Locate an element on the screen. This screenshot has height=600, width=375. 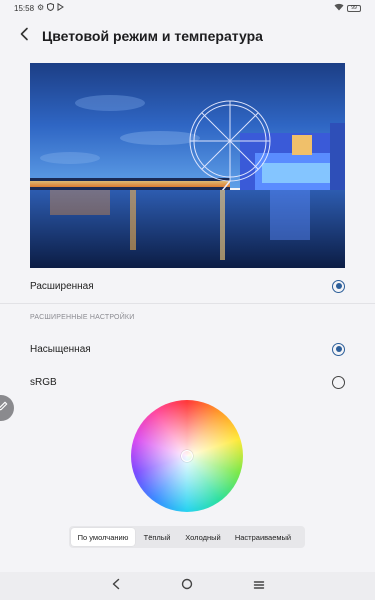
shield-icon is located at coordinates (51, 7).